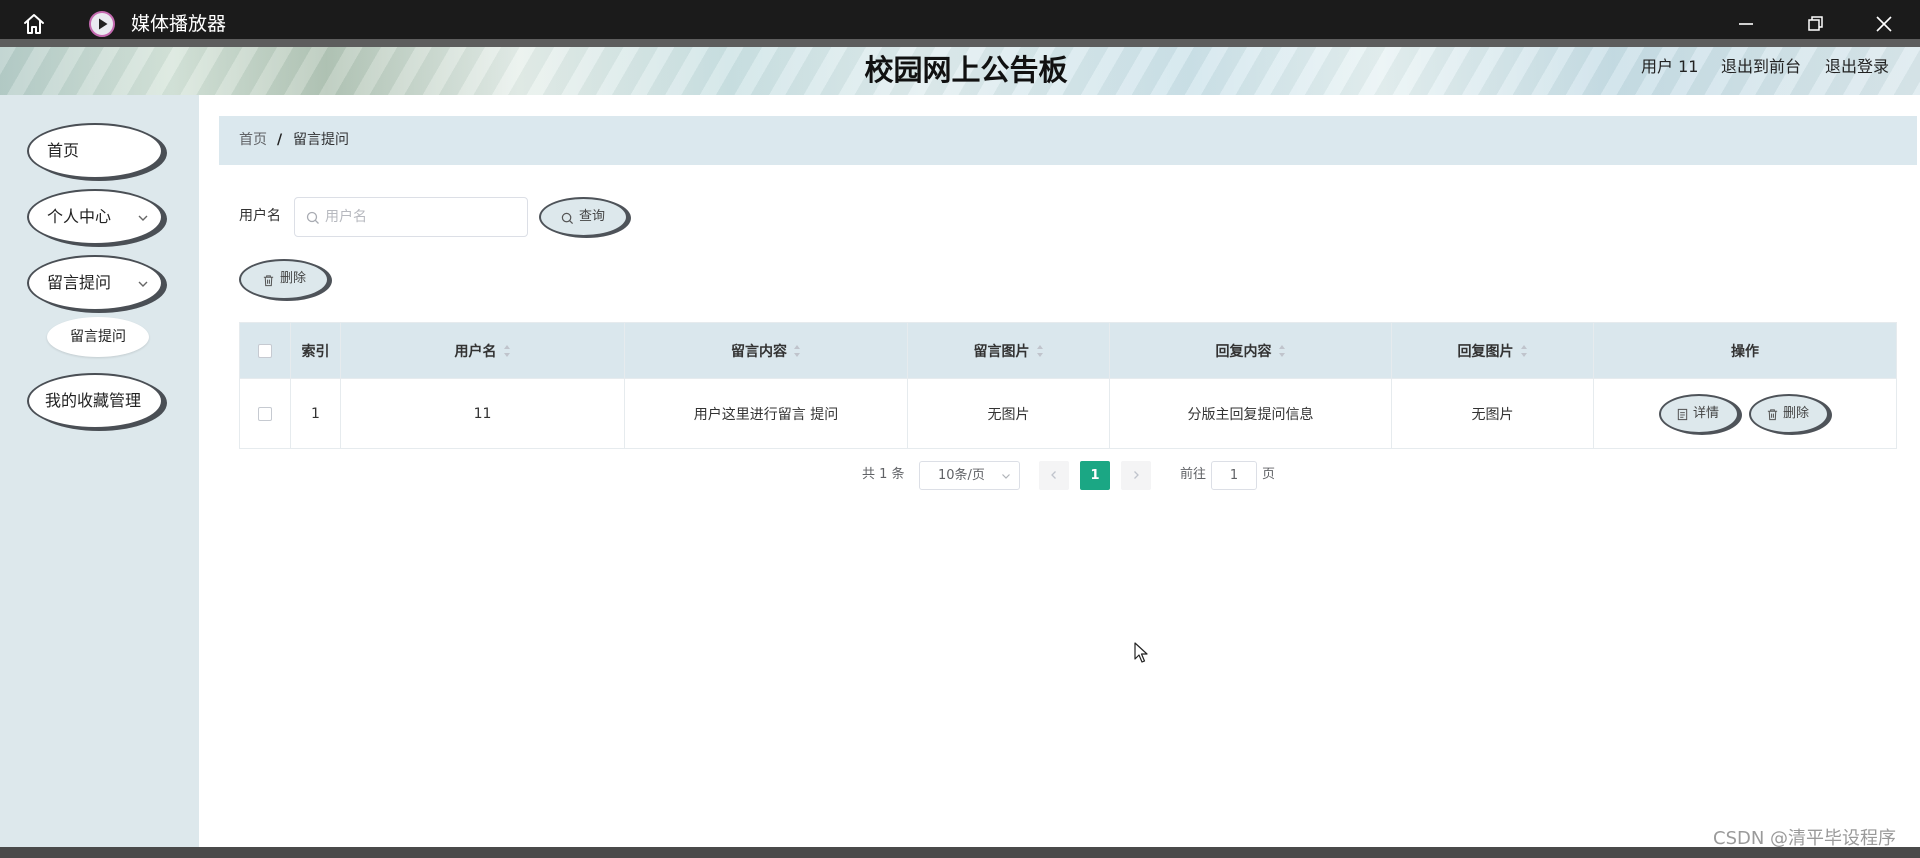  Describe the element at coordinates (1068, 140) in the screenshot. I see `breadcrumb: 首页 / 留言提问` at that location.